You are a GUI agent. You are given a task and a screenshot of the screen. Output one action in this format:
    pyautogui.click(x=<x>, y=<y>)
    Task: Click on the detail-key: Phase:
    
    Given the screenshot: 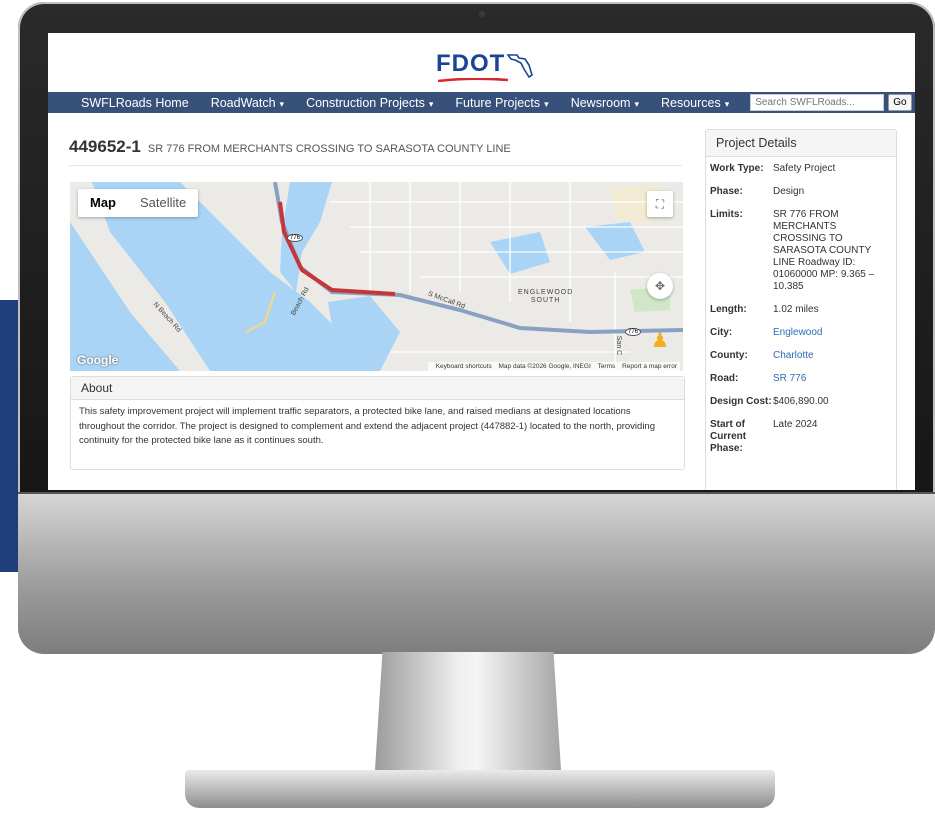 What is the action you would take?
    pyautogui.click(x=726, y=191)
    